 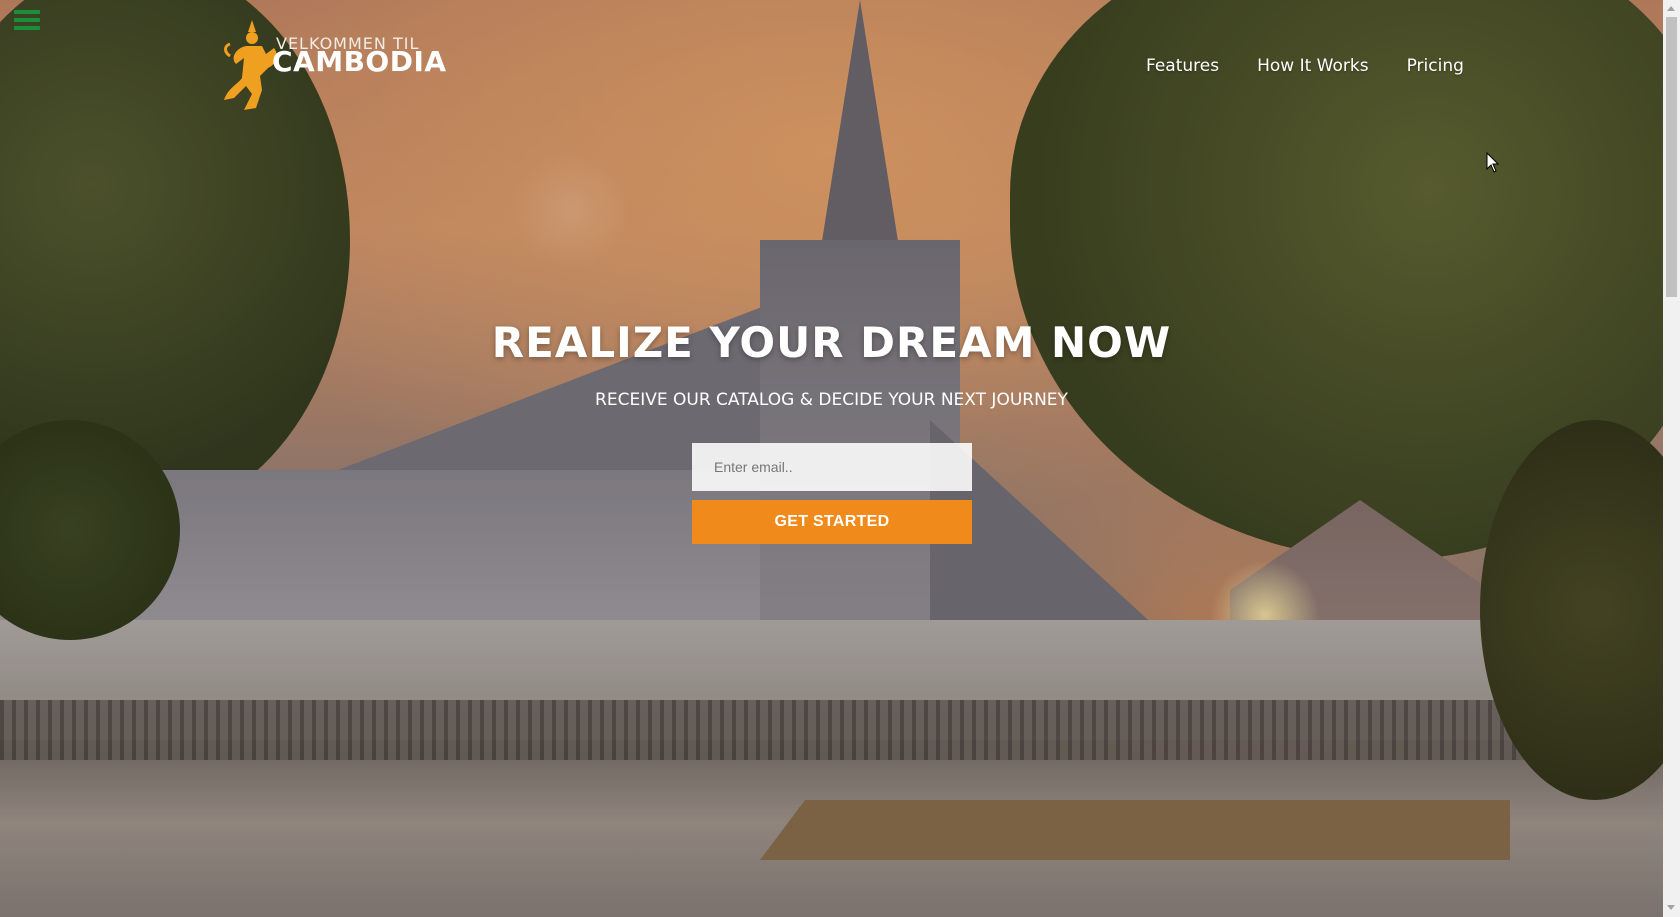 I want to click on hamburger-icon, so click(x=27, y=21).